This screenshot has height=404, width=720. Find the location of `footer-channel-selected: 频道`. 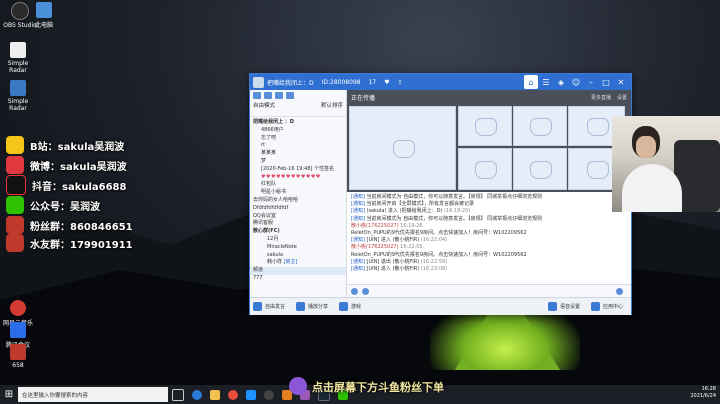

footer-channel-selected: 频道 is located at coordinates (298, 271).